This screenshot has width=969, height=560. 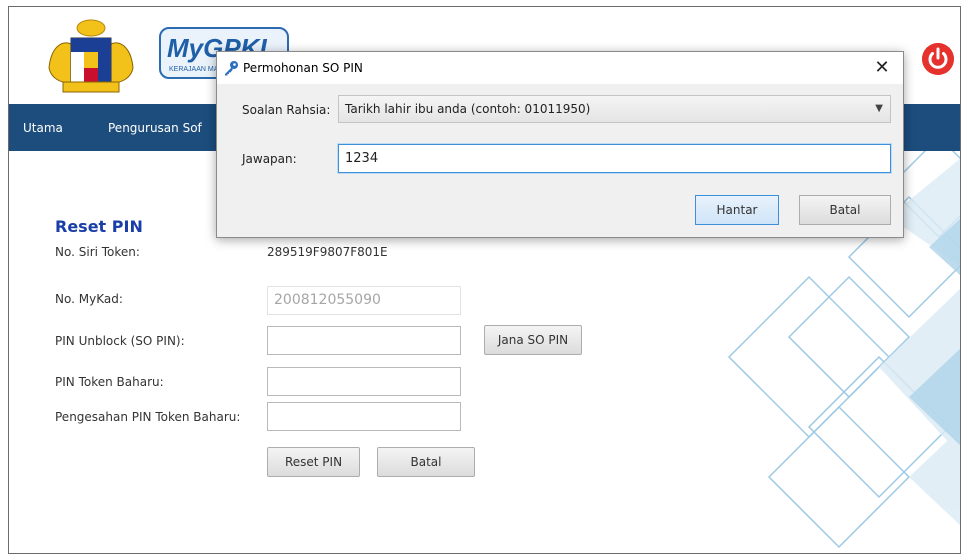 What do you see at coordinates (286, 110) in the screenshot?
I see `secret-question-label: Soalan Rahsia:` at bounding box center [286, 110].